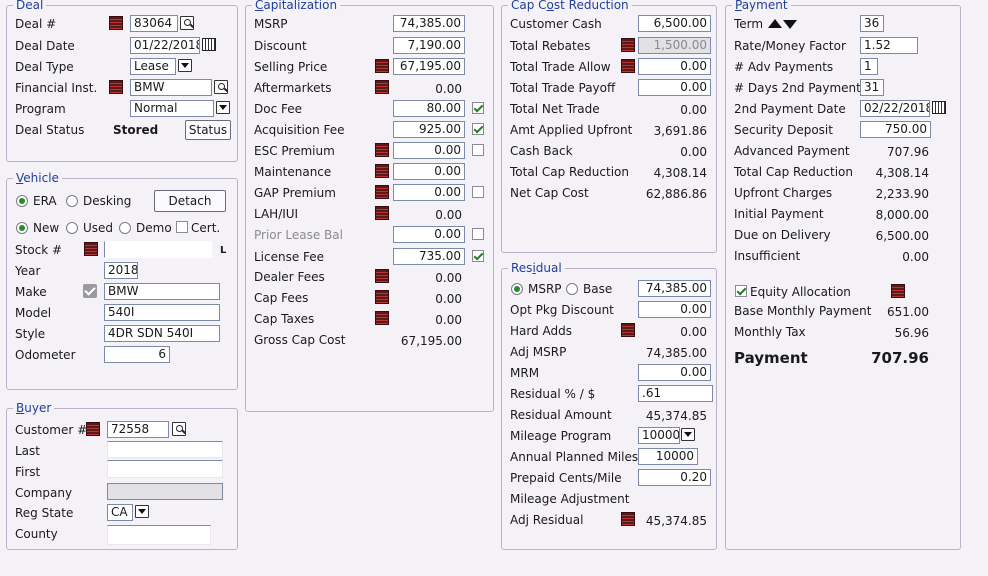  I want to click on reg-state-select: CA, so click(120, 512).